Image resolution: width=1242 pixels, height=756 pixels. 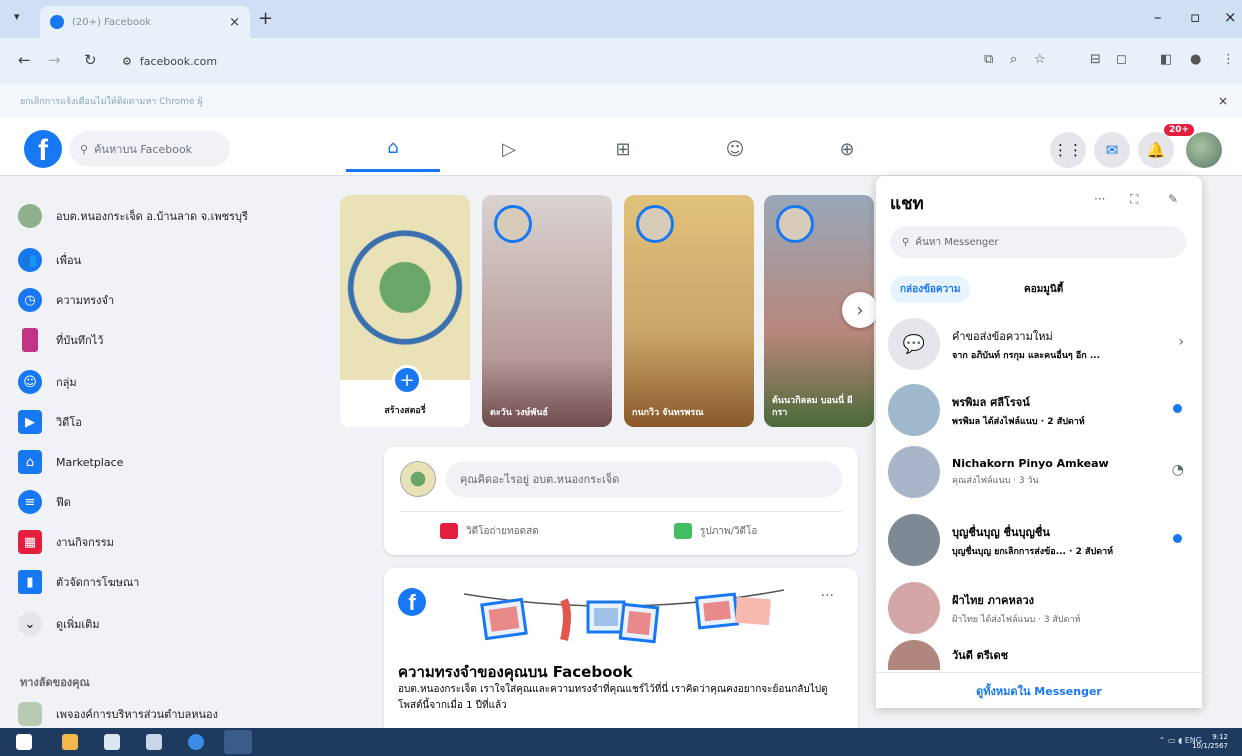 I want to click on account-icon: ●, so click(x=1195, y=59).